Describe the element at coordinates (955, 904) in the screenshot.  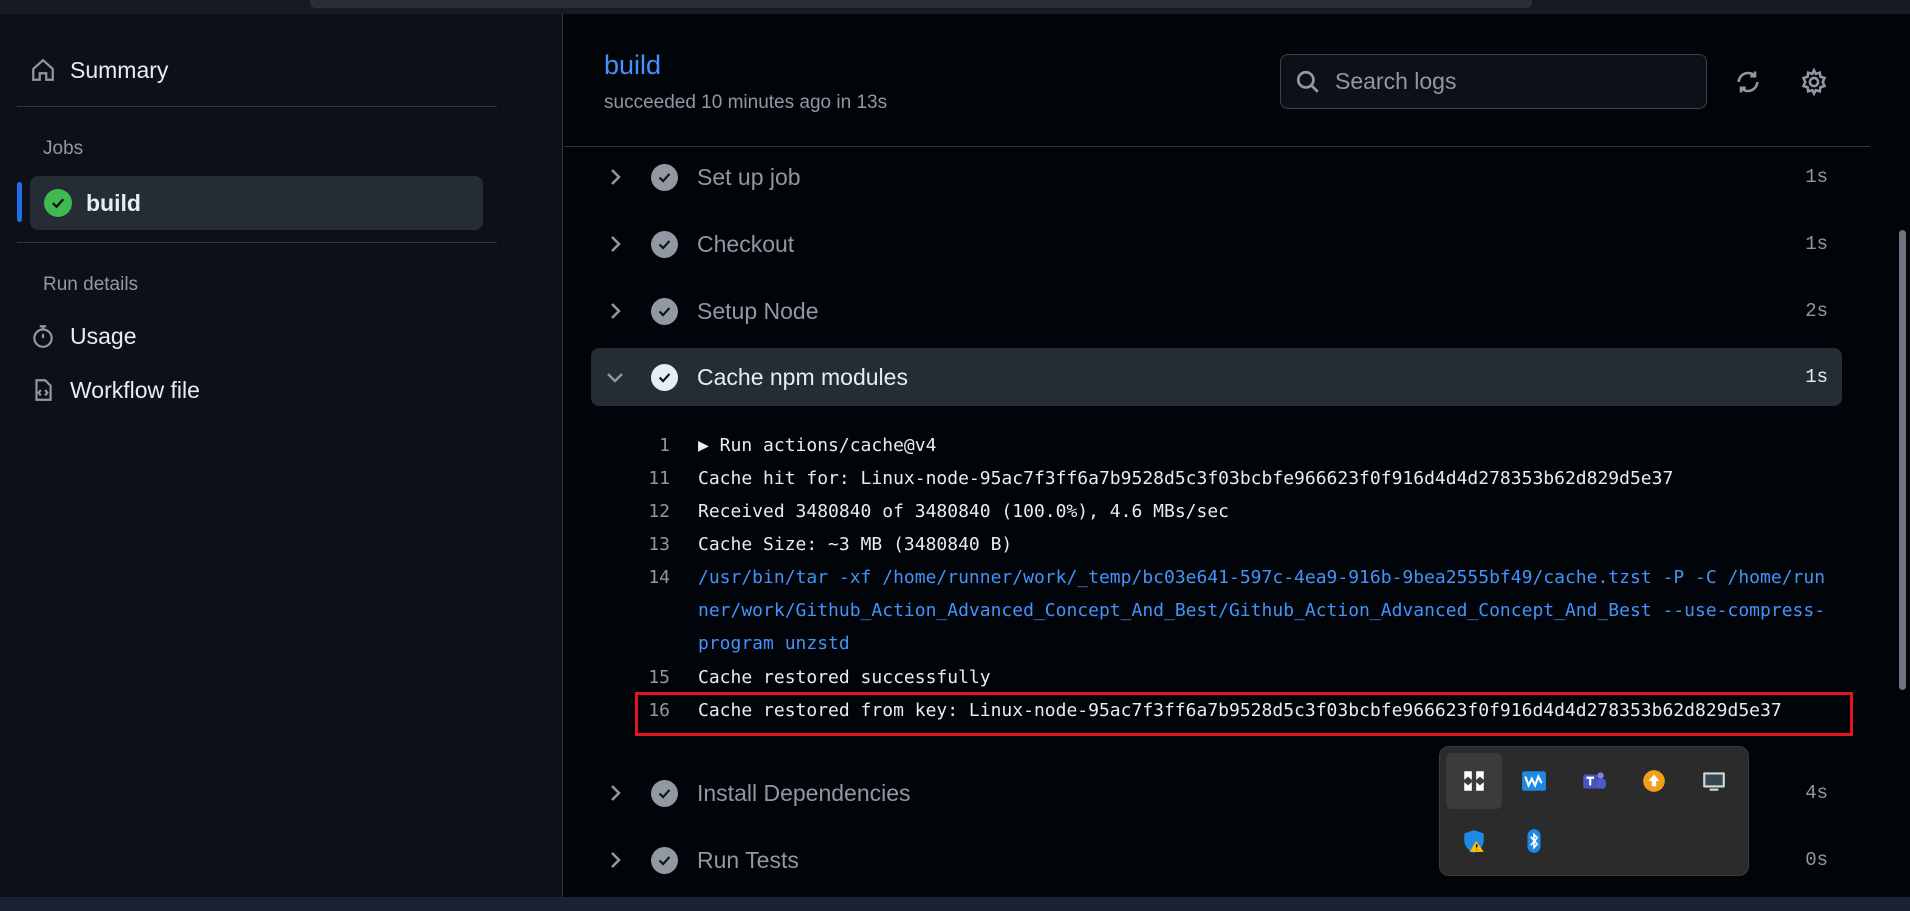
I see `taskbar-strip` at that location.